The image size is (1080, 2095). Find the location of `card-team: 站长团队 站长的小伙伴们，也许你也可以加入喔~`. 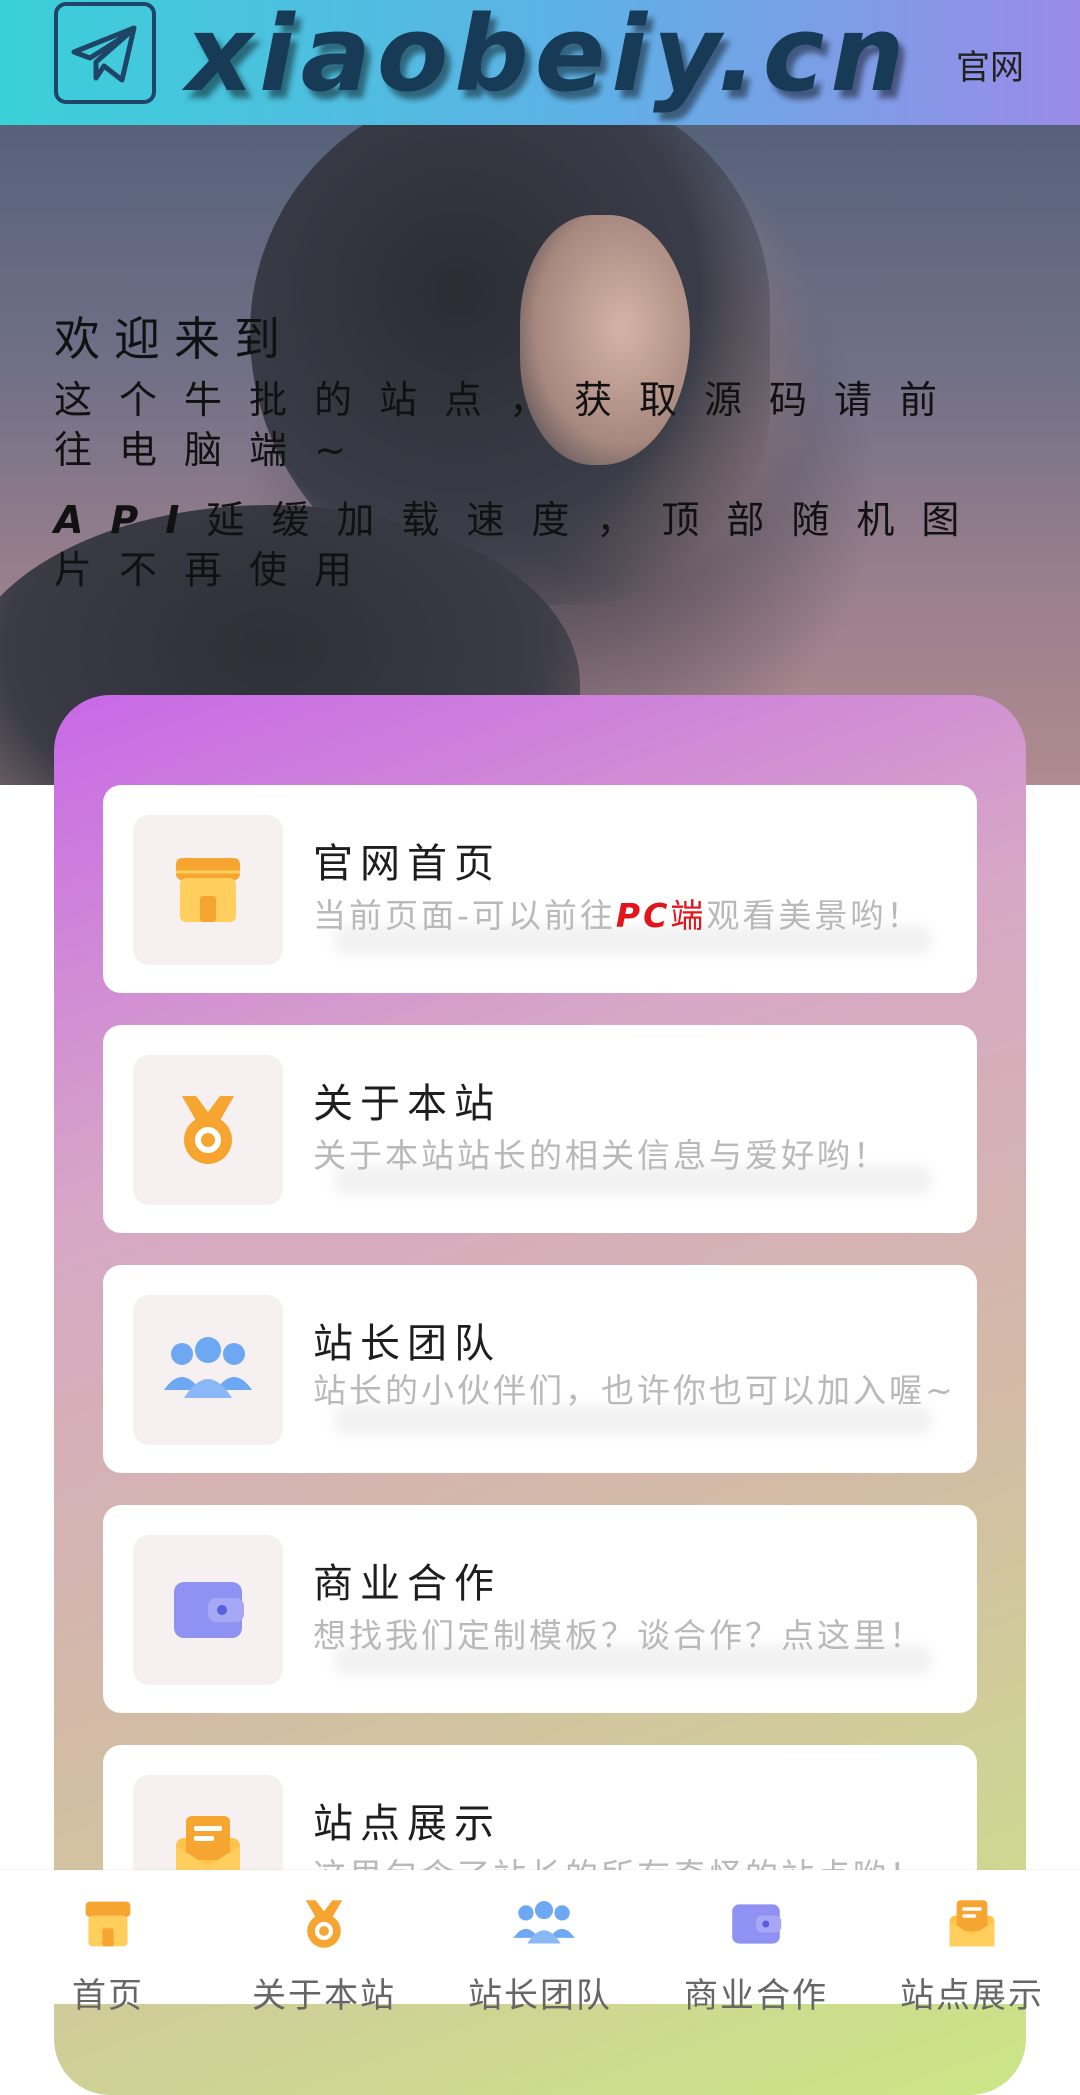

card-team: 站长团队 站长的小伙伴们，也许你也可以加入喔~ is located at coordinates (540, 1369).